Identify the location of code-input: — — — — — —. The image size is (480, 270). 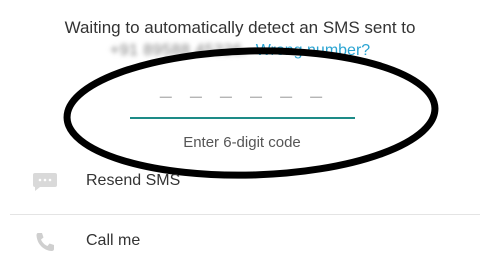
(242, 102).